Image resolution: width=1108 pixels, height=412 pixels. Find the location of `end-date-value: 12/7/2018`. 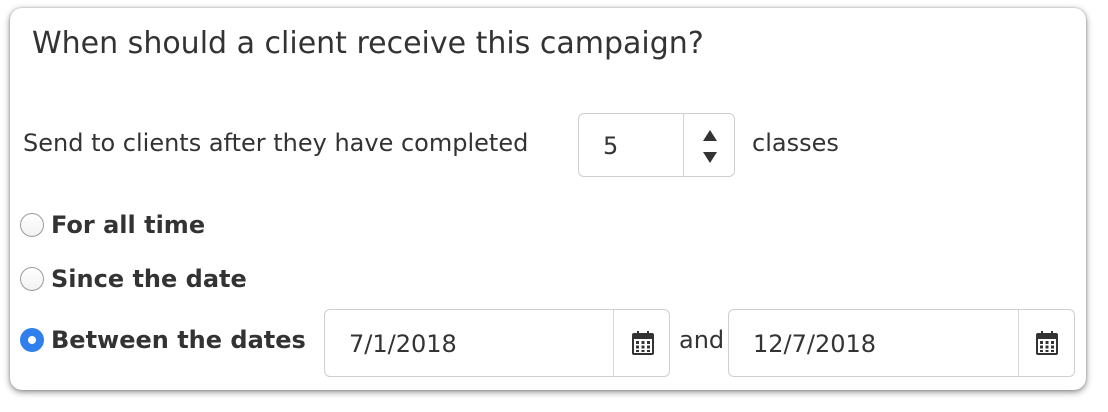

end-date-value: 12/7/2018 is located at coordinates (814, 344).